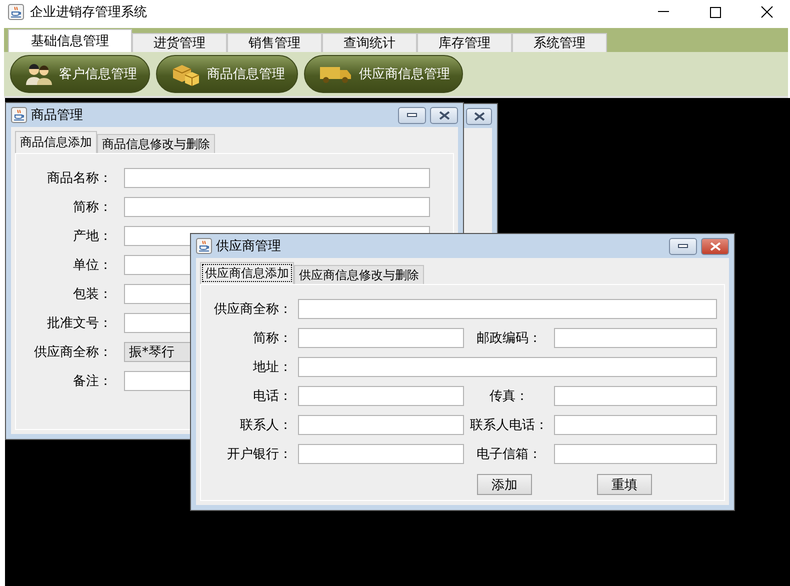  Describe the element at coordinates (272, 396) in the screenshot. I see `field-label: 电话：` at that location.